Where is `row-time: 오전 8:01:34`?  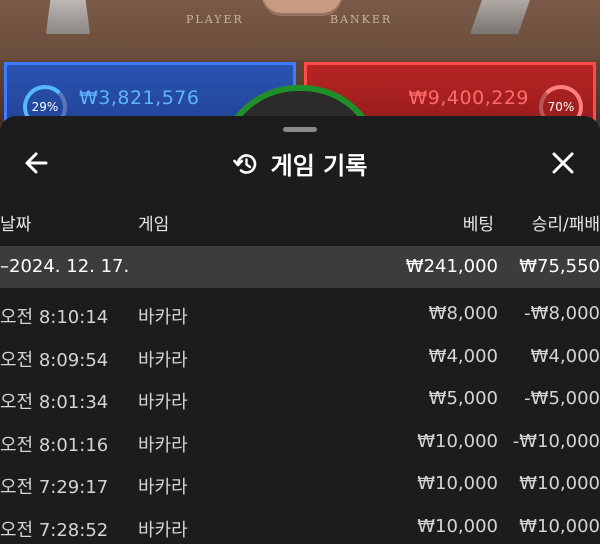 row-time: 오전 8:01:34 is located at coordinates (54, 403).